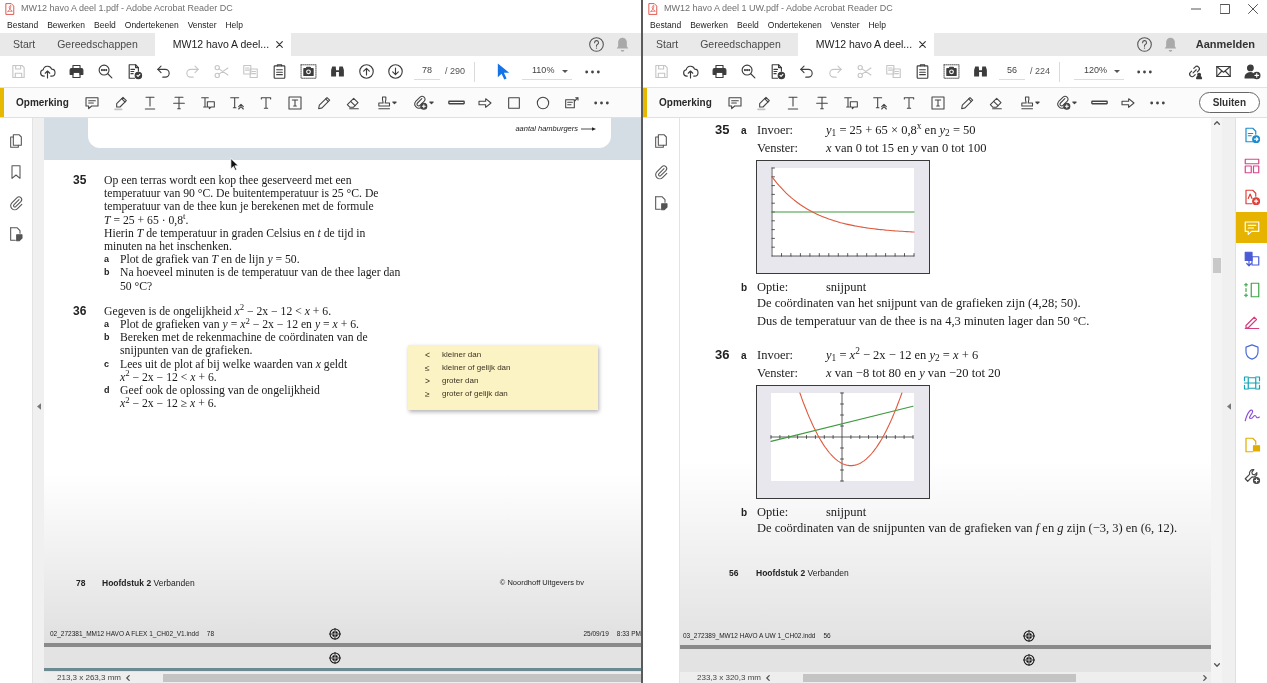  What do you see at coordinates (1229, 102) in the screenshot?
I see `close-button: Sluiten` at bounding box center [1229, 102].